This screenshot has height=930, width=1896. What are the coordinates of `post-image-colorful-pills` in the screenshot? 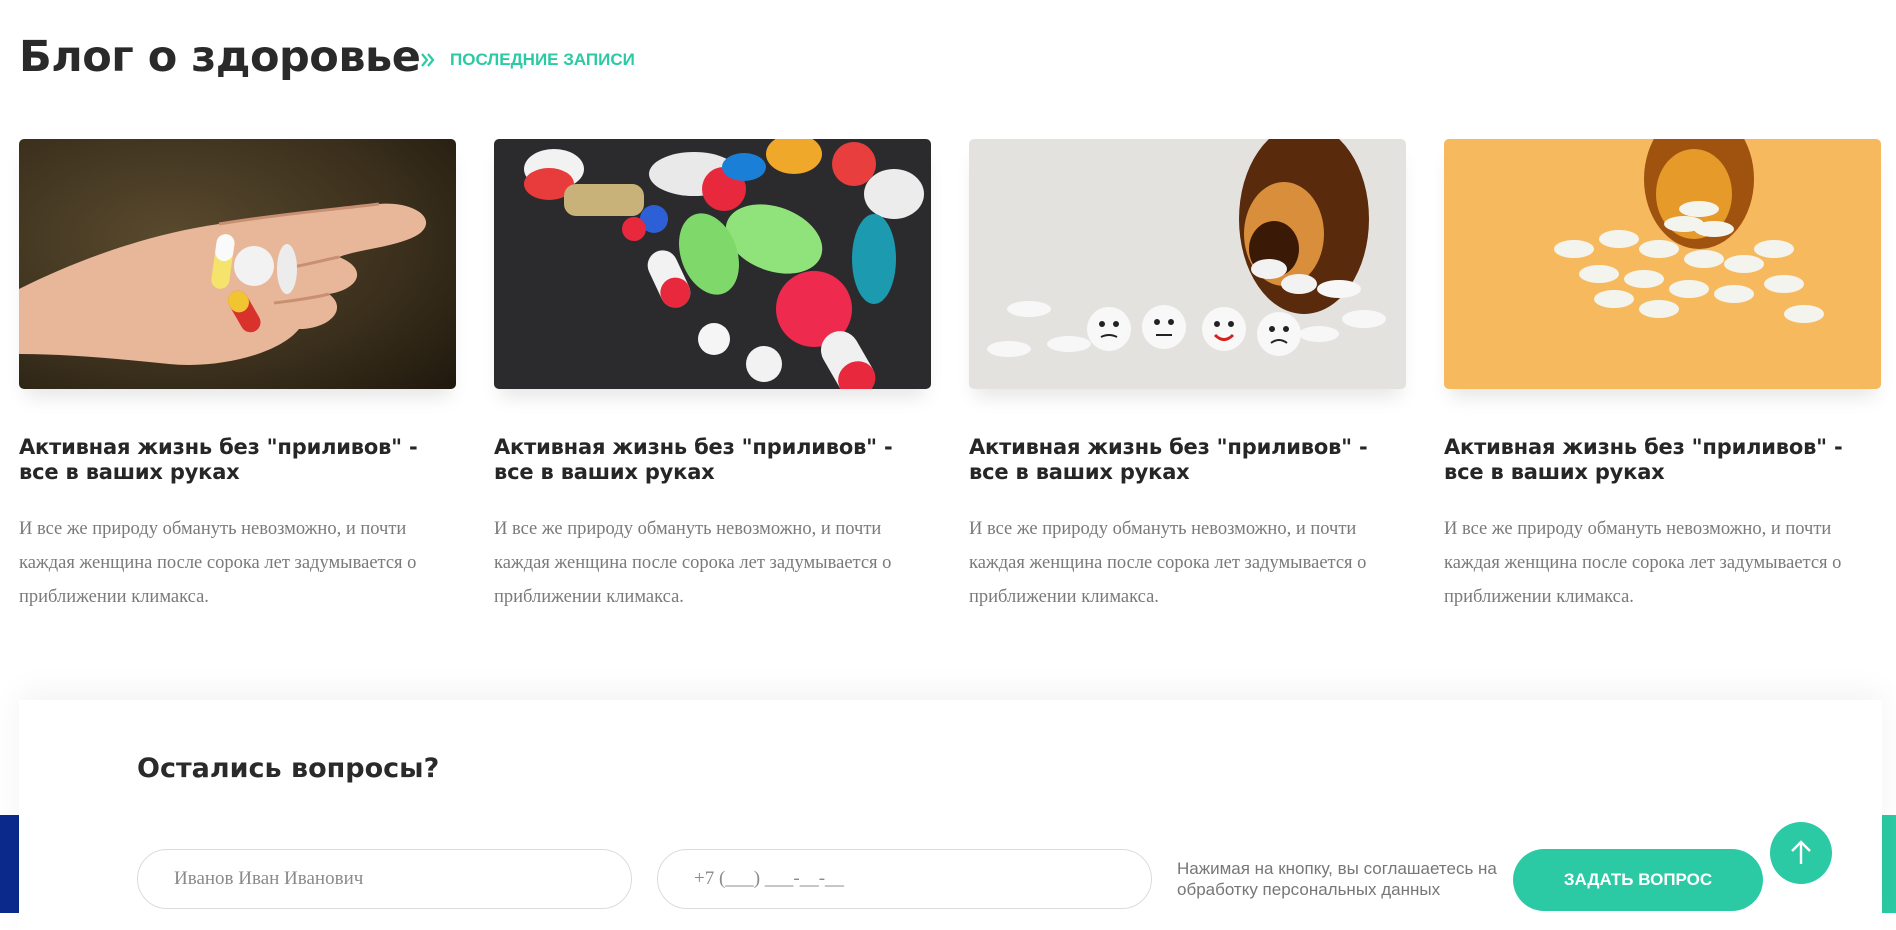 It's located at (712, 264).